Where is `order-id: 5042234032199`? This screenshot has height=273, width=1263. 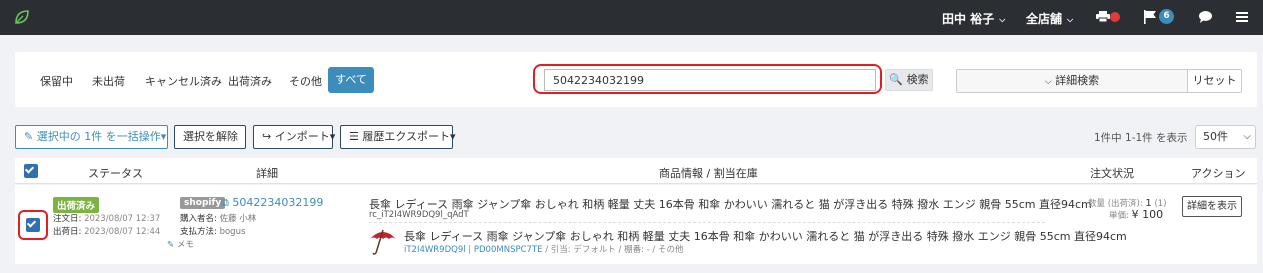
order-id: 5042234032199 is located at coordinates (278, 202).